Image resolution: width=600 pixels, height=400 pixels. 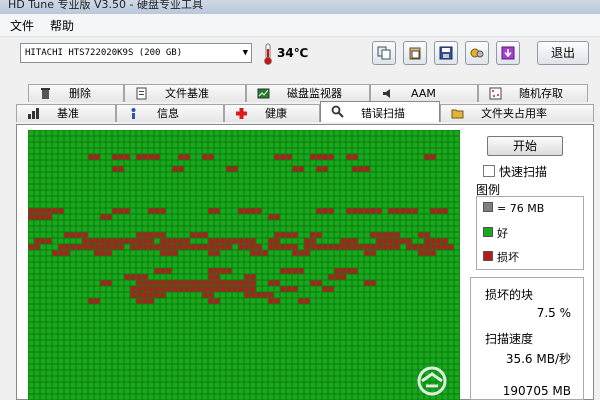 I want to click on speaker-icon, so click(x=386, y=93).